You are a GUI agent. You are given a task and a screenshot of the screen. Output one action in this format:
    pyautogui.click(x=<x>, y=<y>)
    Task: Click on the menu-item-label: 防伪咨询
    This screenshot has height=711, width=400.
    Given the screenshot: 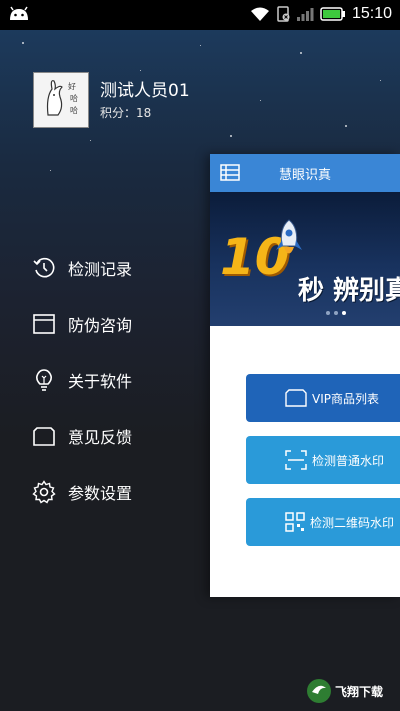 What is the action you would take?
    pyautogui.click(x=100, y=325)
    